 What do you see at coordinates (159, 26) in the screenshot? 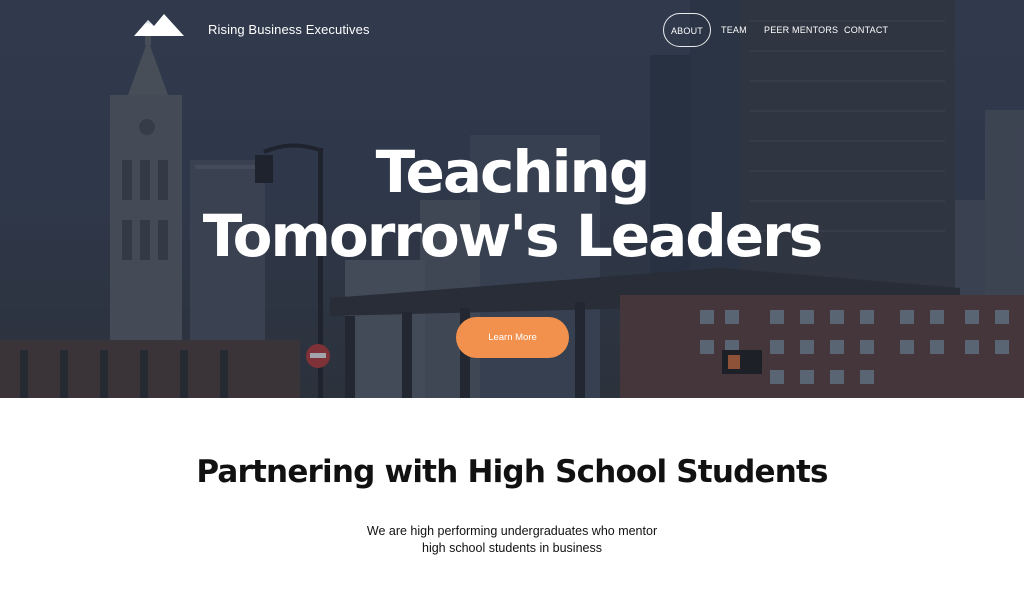
I see `mountain-icon` at bounding box center [159, 26].